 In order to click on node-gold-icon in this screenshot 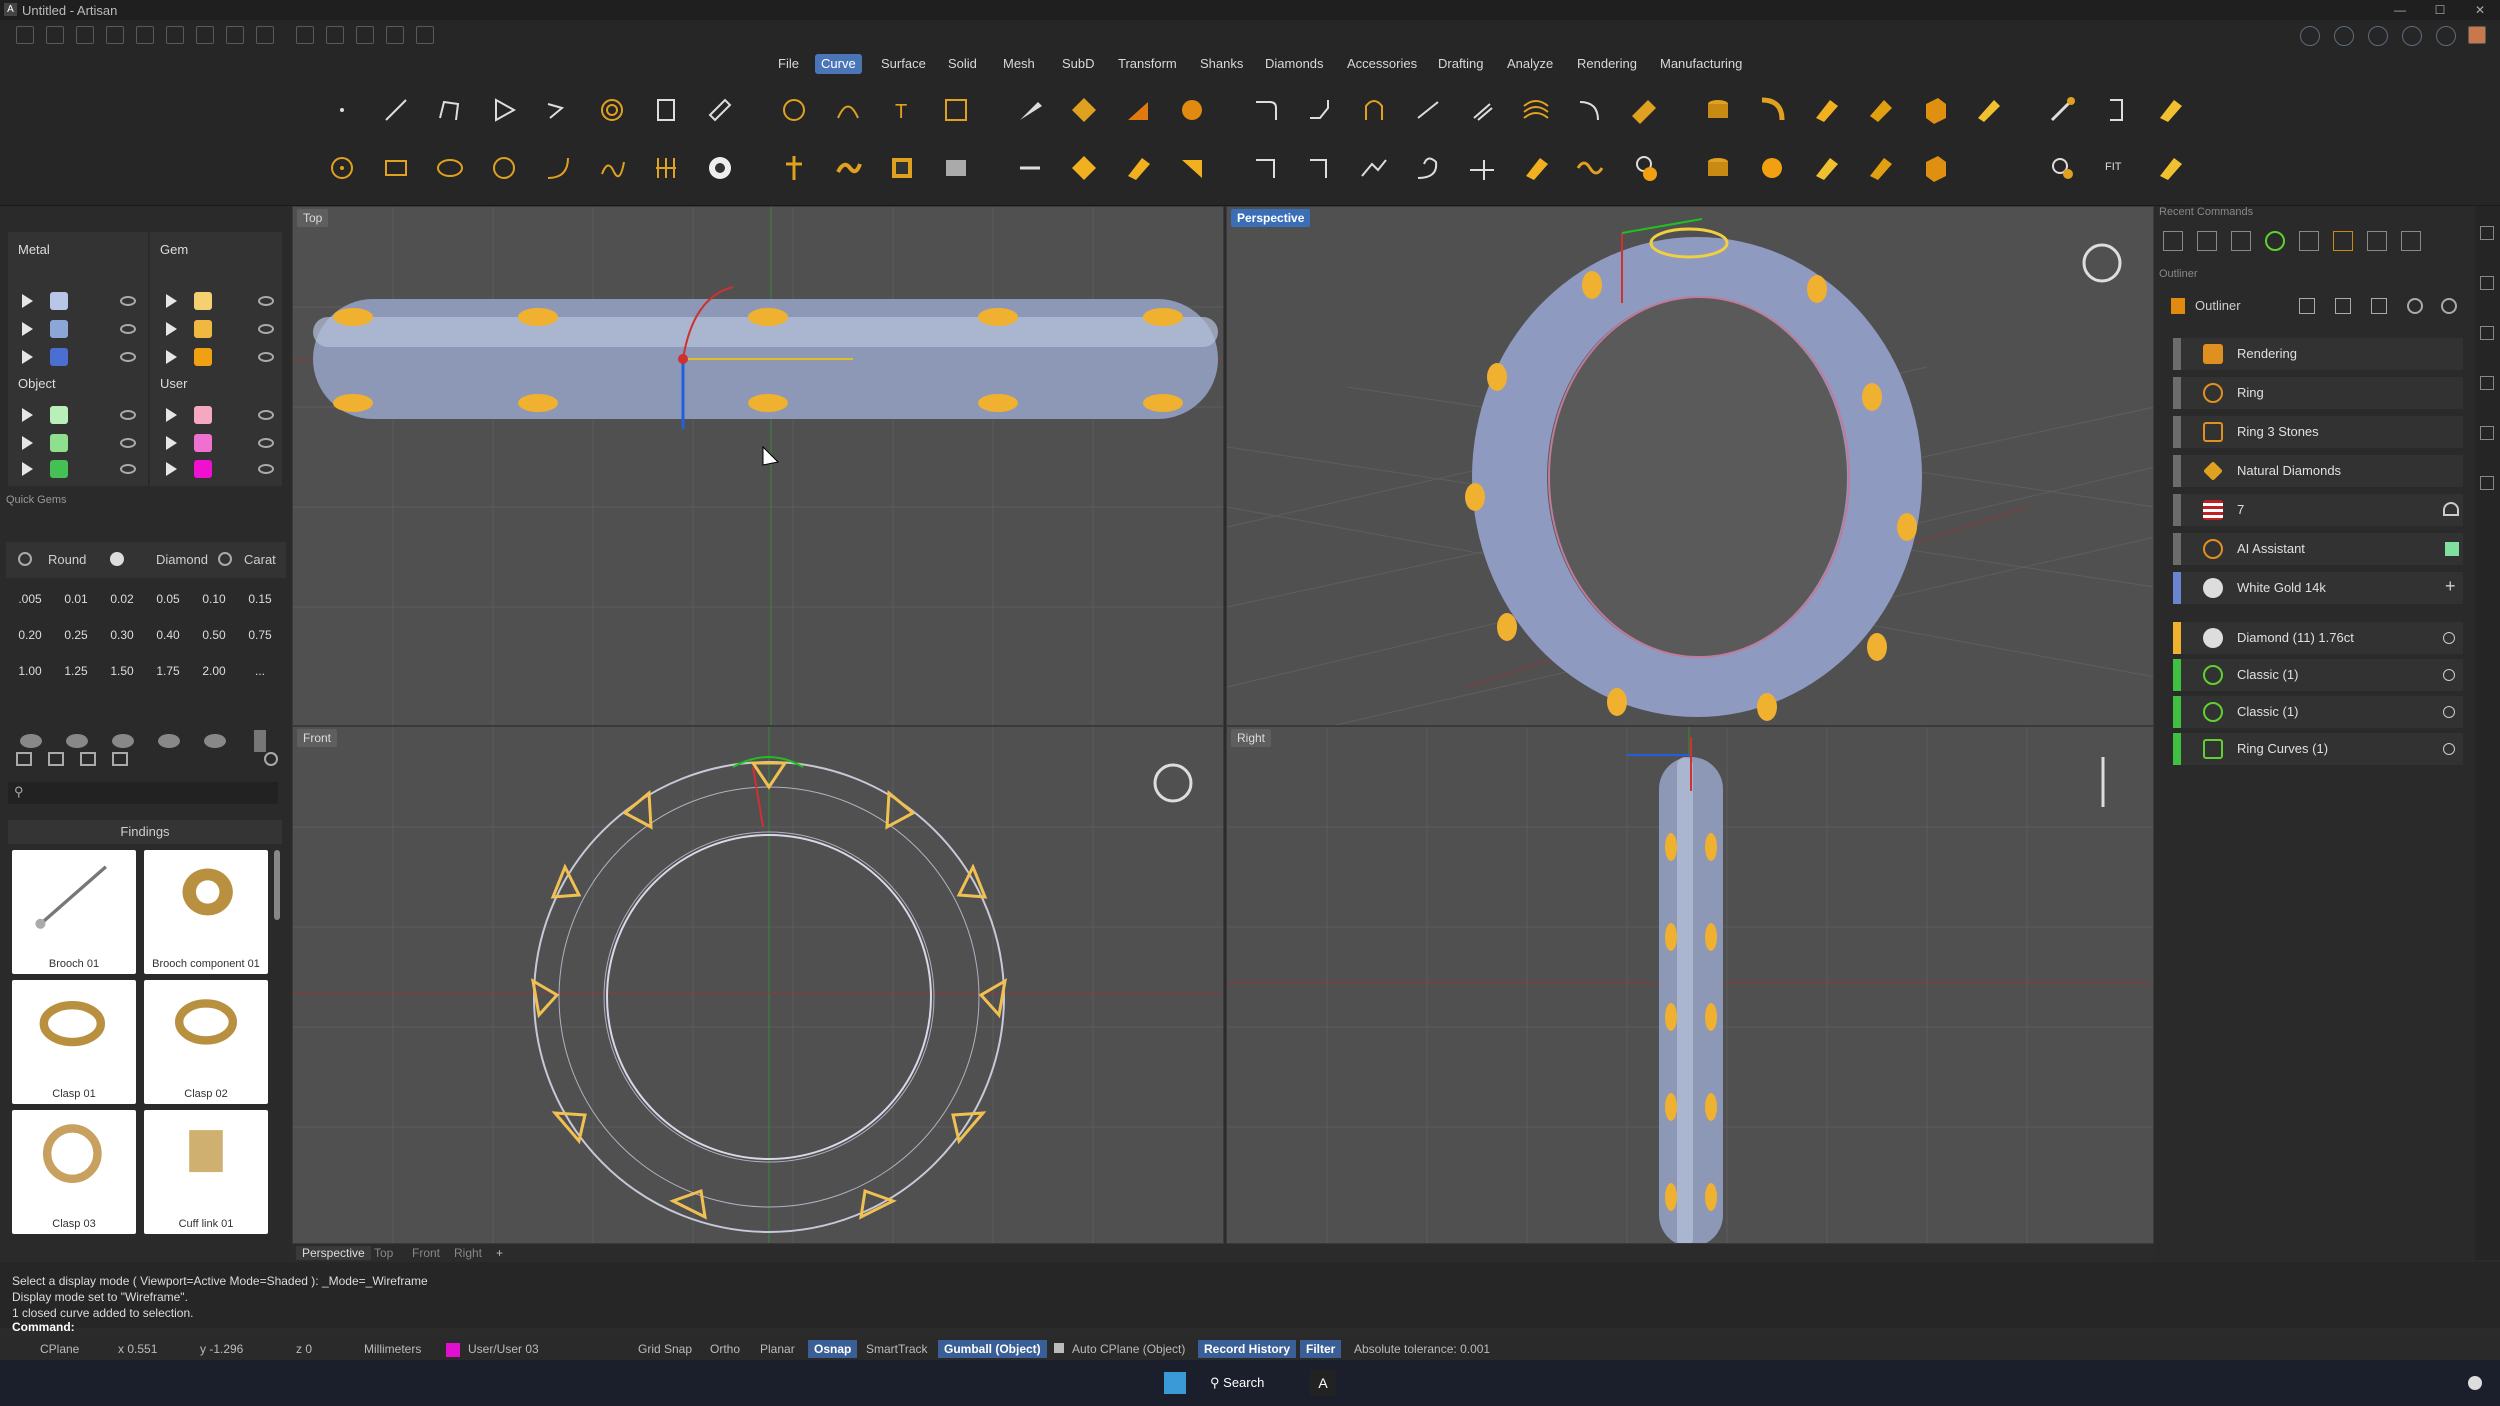, I will do `click(1084, 168)`.